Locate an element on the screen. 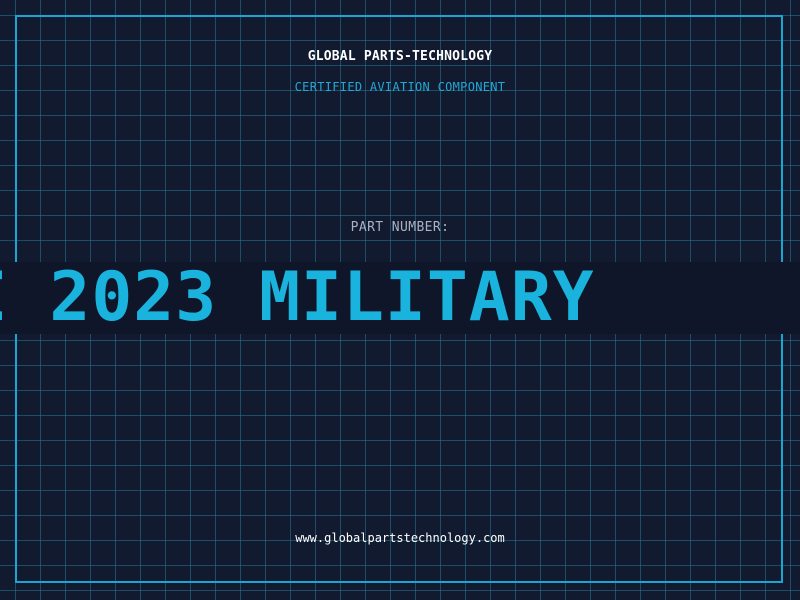  website-link: www.globalpartstechnology.com is located at coordinates (400, 538).